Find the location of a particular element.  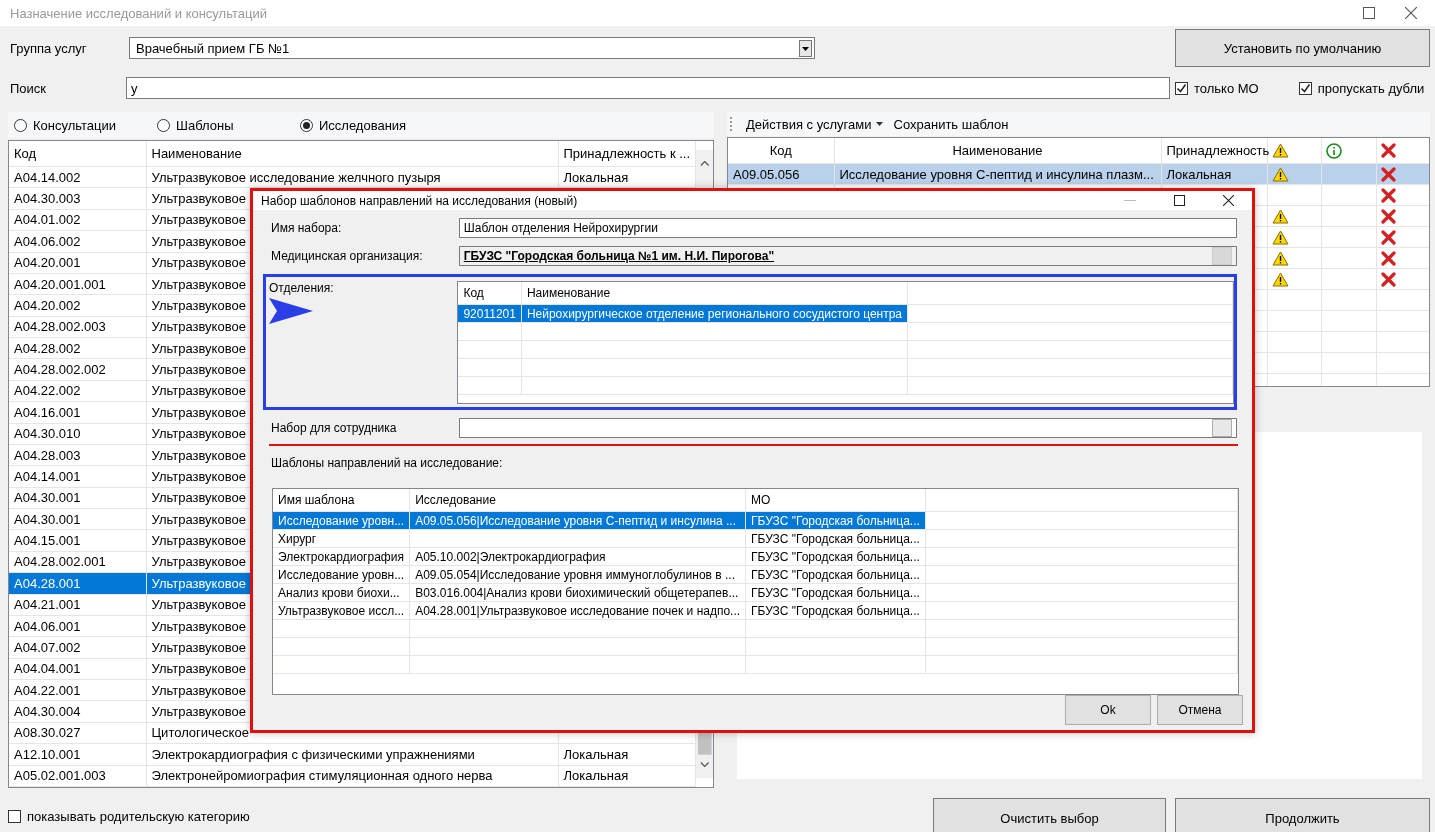

field-label: Имя набора: is located at coordinates (306, 228).